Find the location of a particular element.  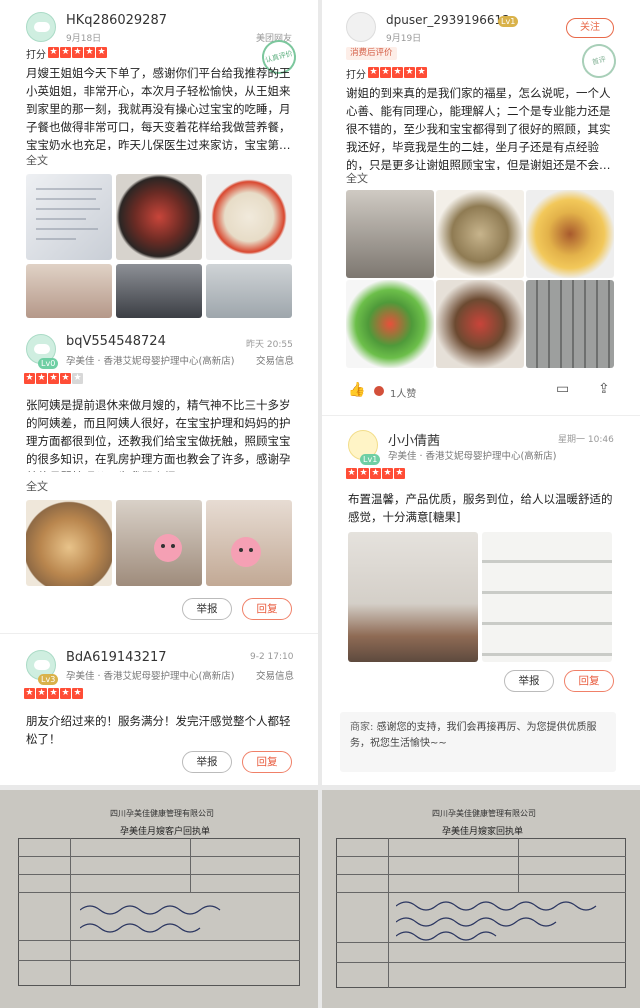

user-level-badge: Lv0 is located at coordinates (48, 363).